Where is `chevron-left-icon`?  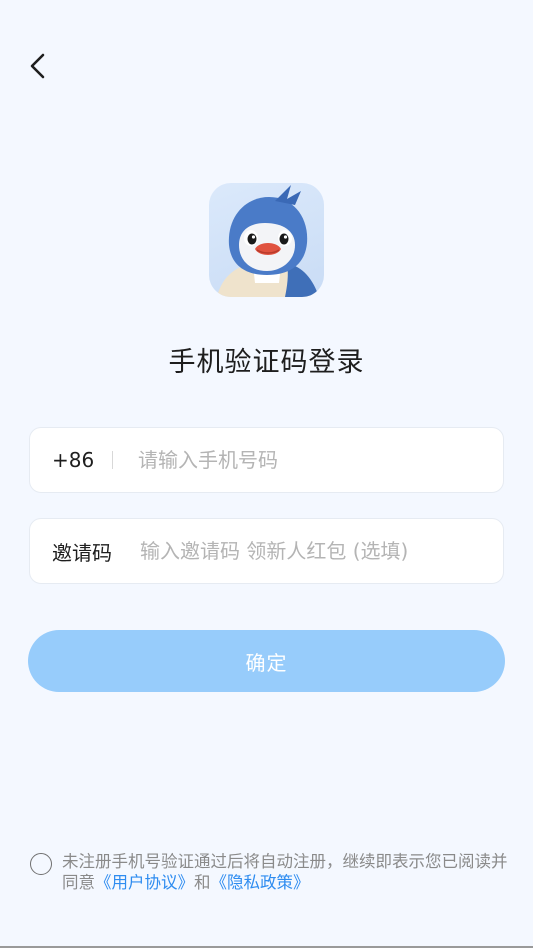 chevron-left-icon is located at coordinates (37, 66).